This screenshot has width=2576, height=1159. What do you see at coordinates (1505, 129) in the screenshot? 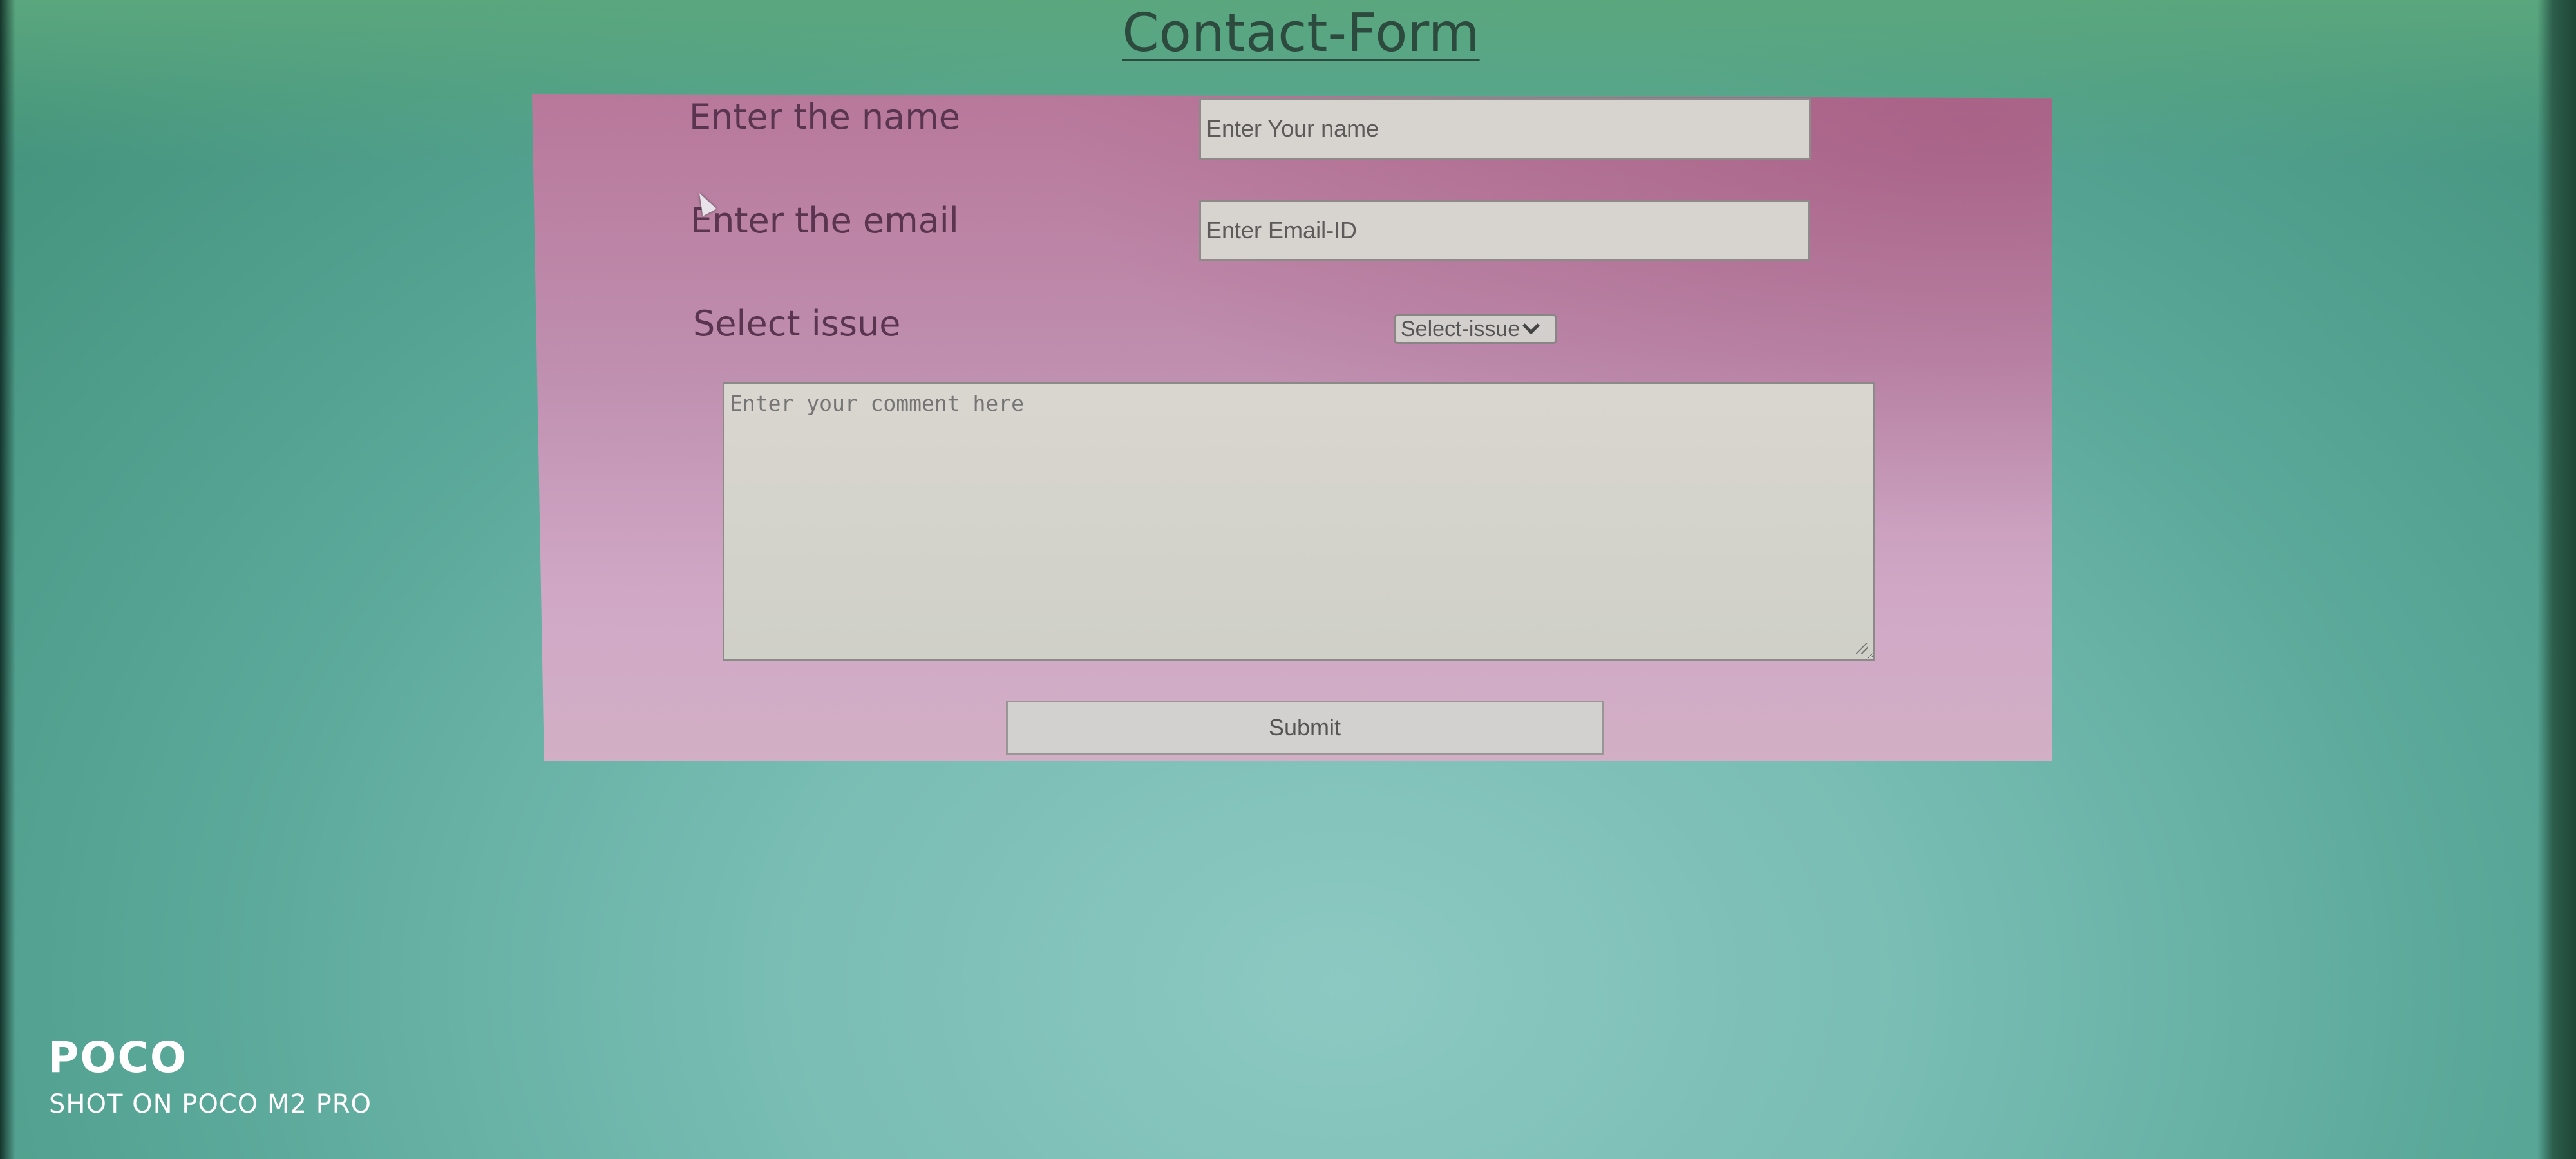
I see `name-input` at bounding box center [1505, 129].